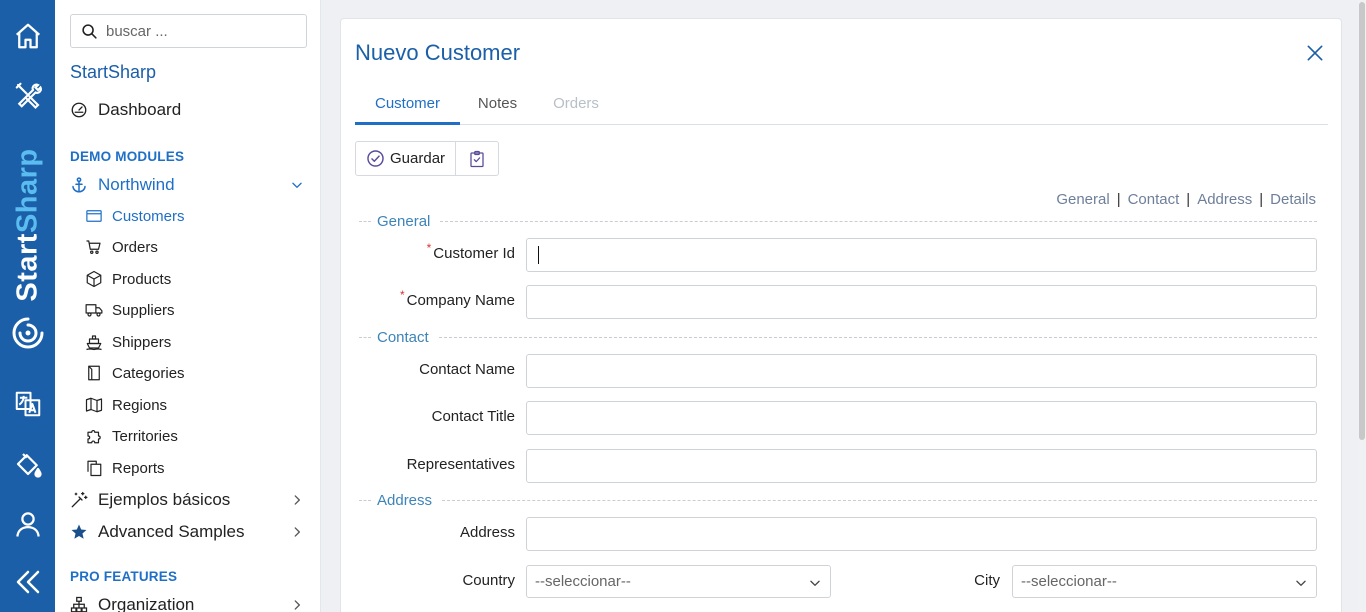  Describe the element at coordinates (375, 158) in the screenshot. I see `check-circle-icon` at that location.